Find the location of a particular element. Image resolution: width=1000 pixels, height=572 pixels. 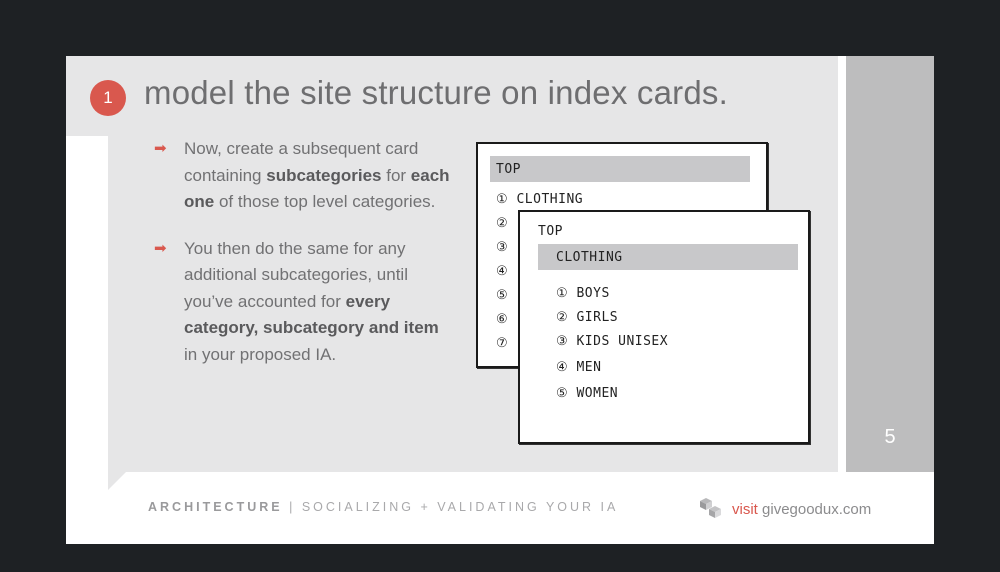

card-back-header: TOP is located at coordinates (508, 169).